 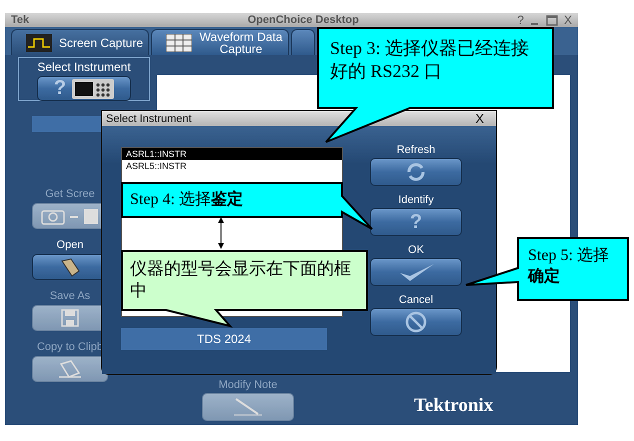 What do you see at coordinates (552, 20) in the screenshot?
I see `maximize-icon` at bounding box center [552, 20].